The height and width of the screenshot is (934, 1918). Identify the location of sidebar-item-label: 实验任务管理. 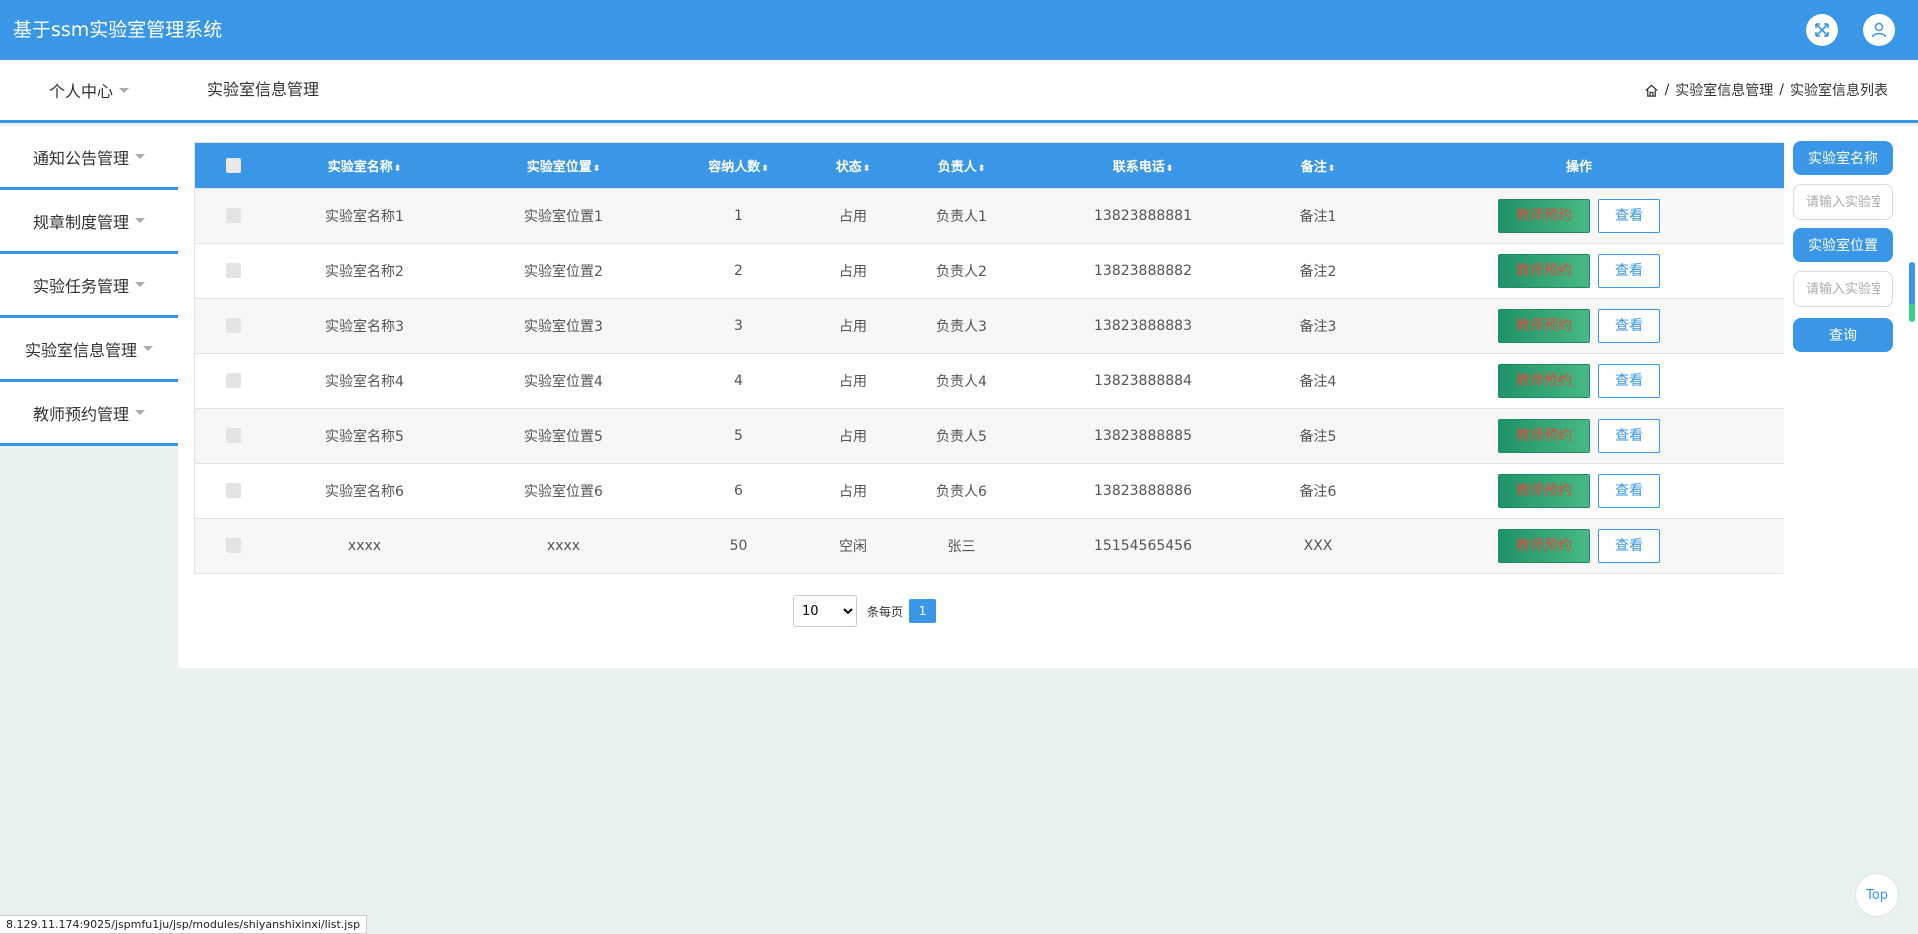
(80, 286).